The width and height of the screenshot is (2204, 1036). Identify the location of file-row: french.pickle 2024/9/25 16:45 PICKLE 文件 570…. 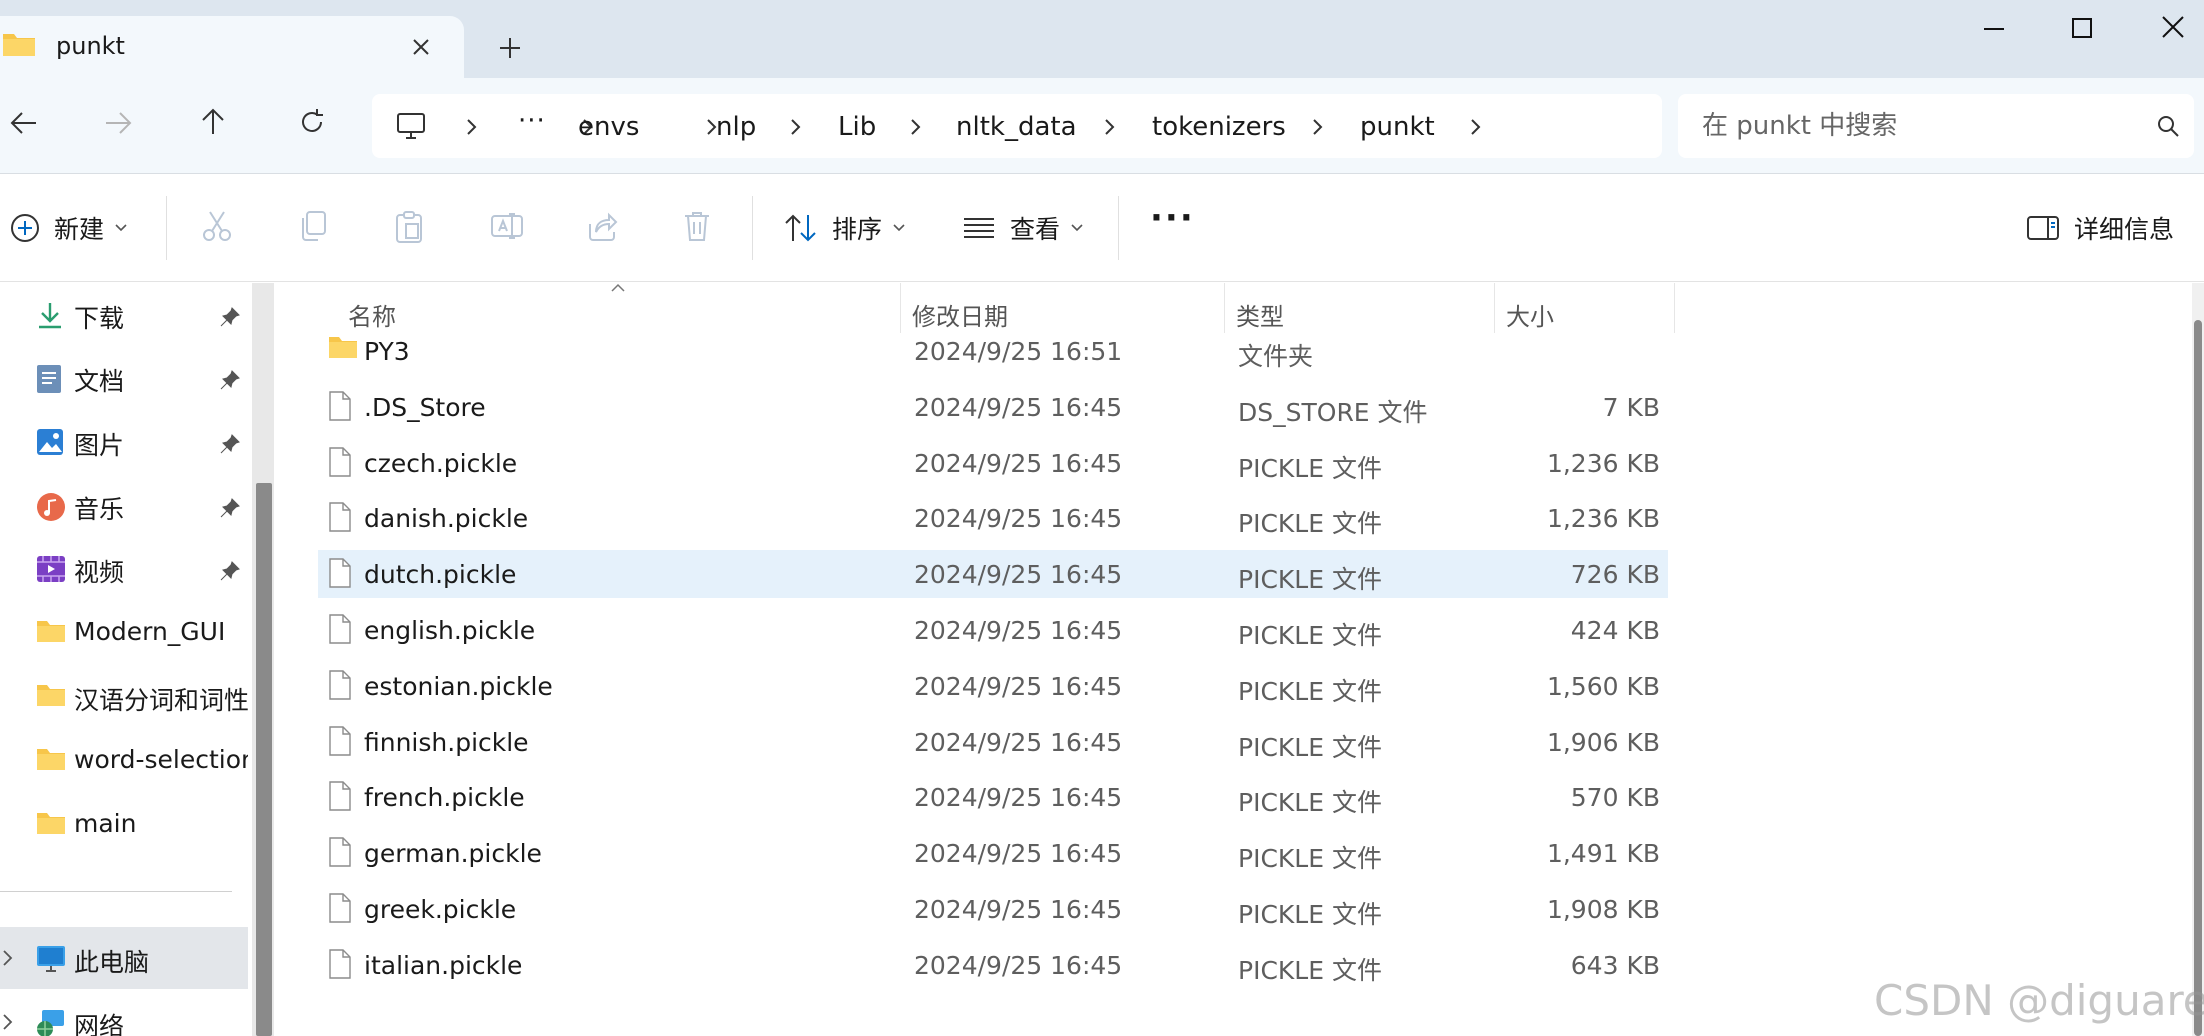
(993, 797).